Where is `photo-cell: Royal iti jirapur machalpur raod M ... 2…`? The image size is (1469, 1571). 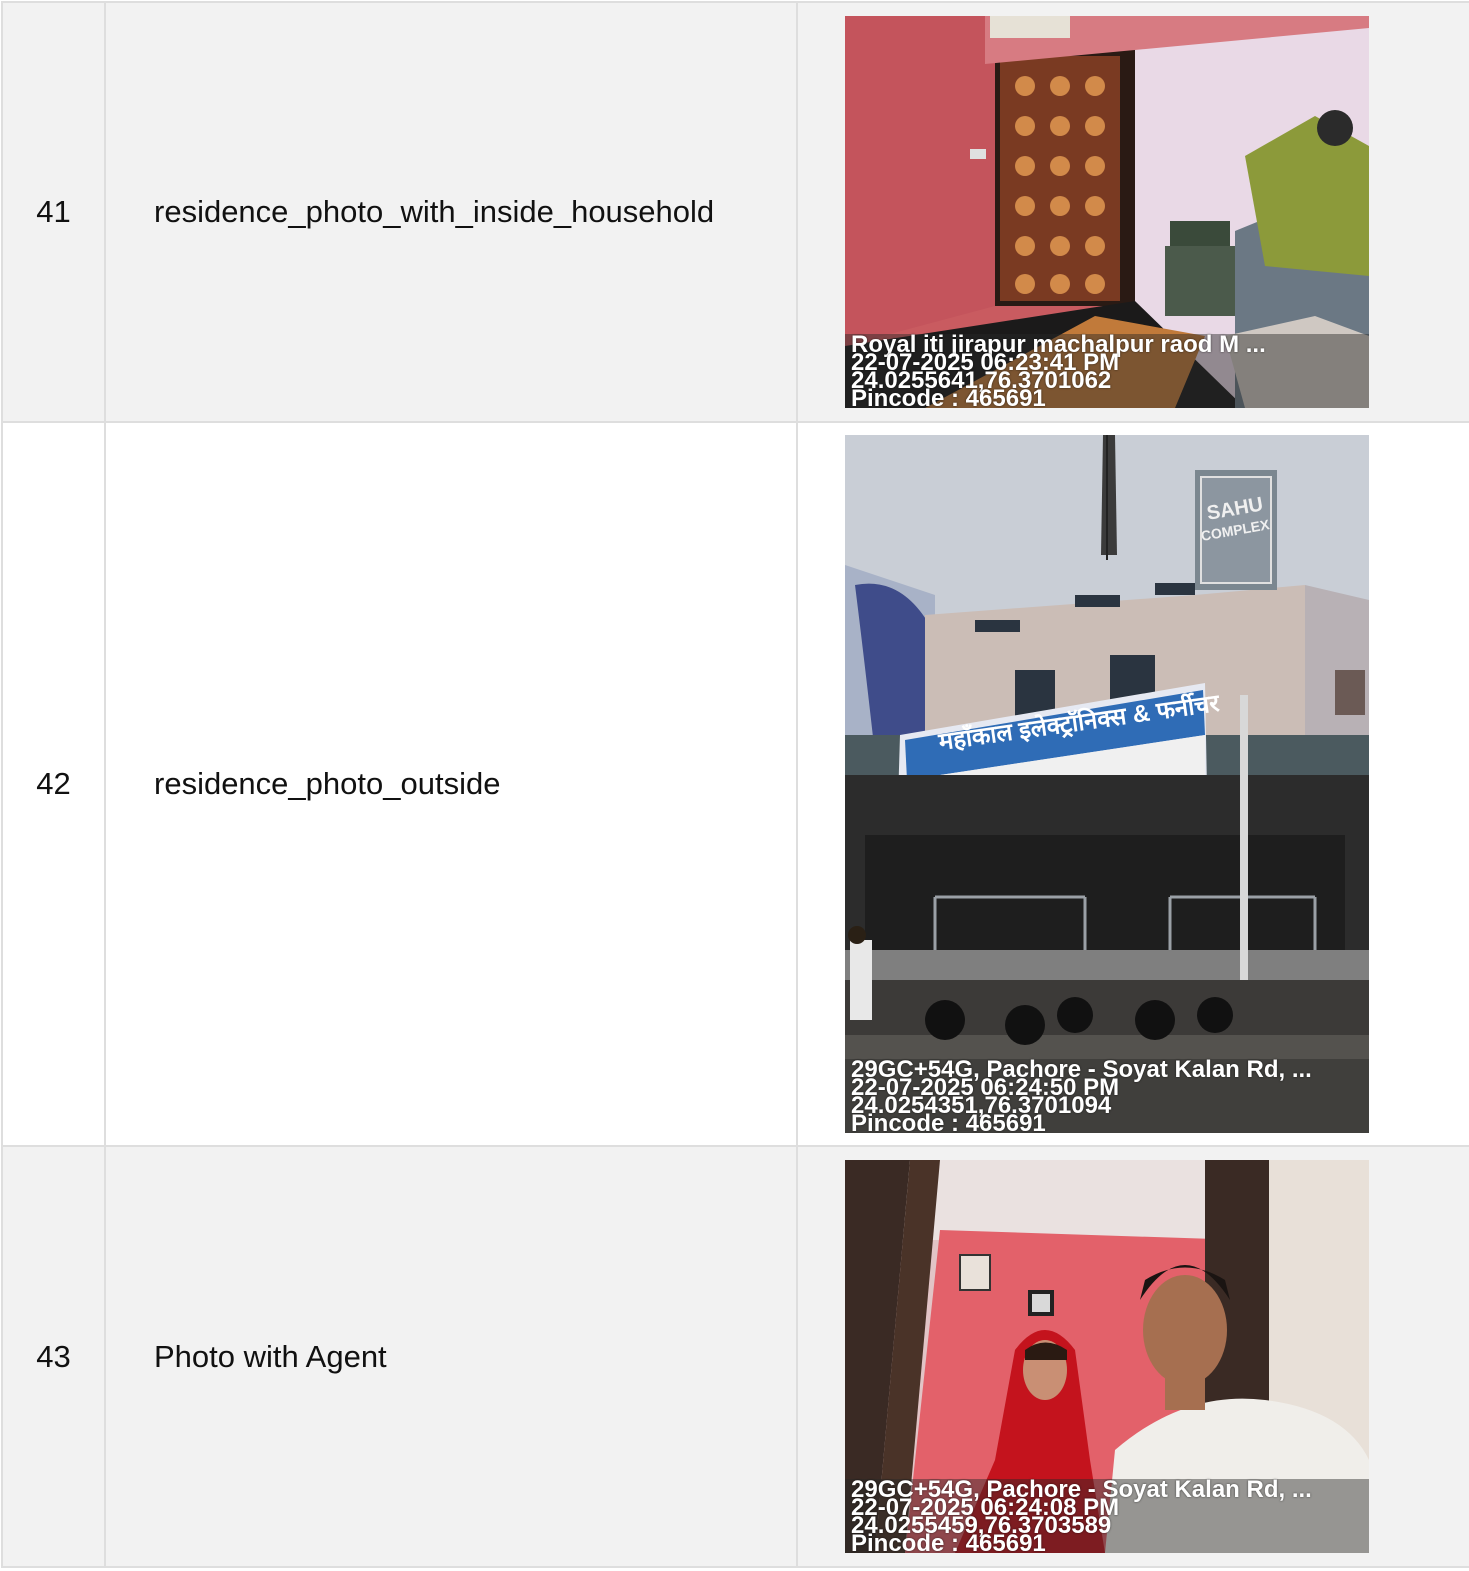 photo-cell: Royal iti jirapur machalpur raod M ... 2… is located at coordinates (1132, 212).